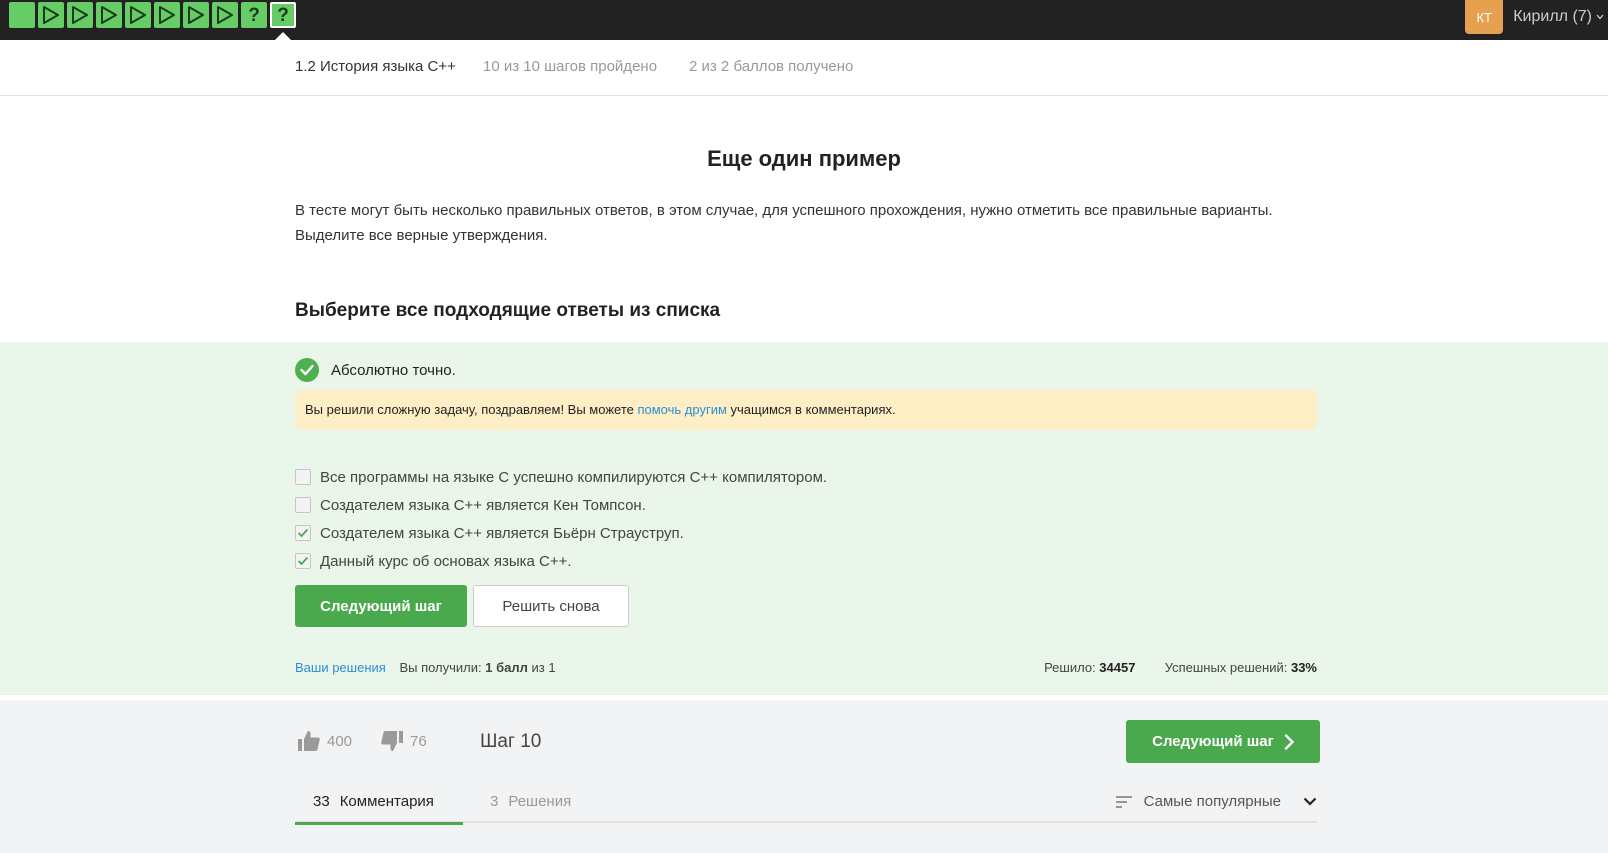  I want to click on help-others-link: помочь другим, so click(681, 409).